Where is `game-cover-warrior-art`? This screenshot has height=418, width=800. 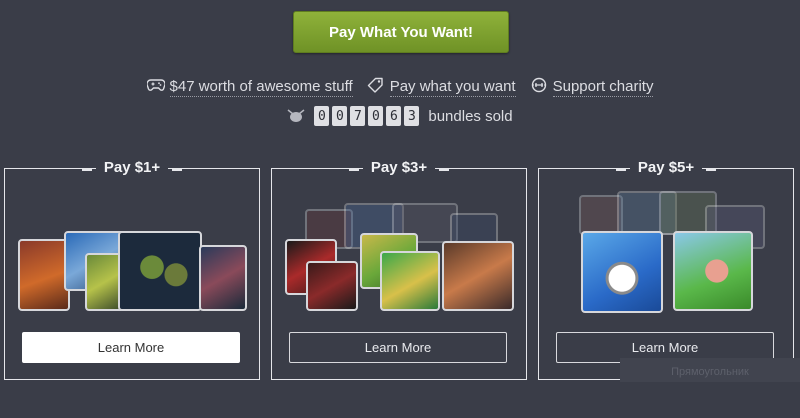 game-cover-warrior-art is located at coordinates (332, 286).